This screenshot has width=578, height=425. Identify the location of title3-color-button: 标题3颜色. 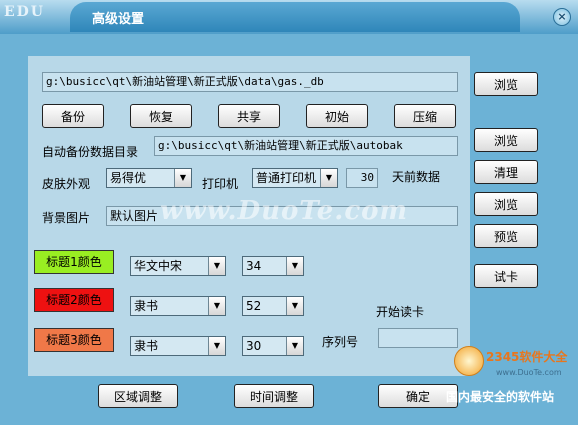
(74, 340).